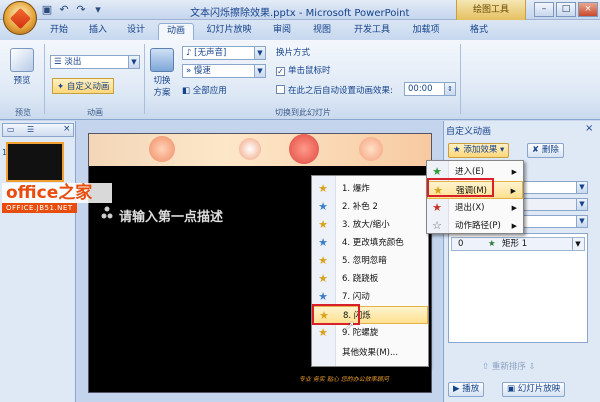  I want to click on remove-effect-button: ✘ 删除, so click(545, 150).